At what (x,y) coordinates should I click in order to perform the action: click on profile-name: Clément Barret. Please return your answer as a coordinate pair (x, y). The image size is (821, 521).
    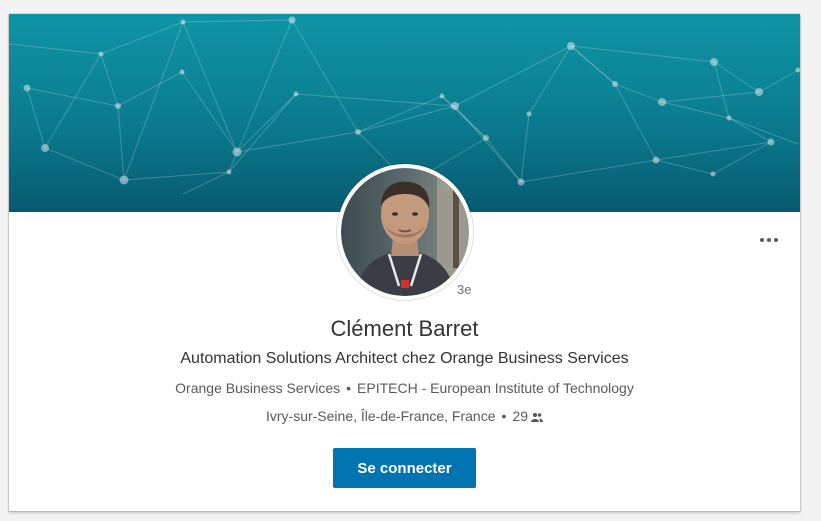
    Looking at the image, I should click on (404, 328).